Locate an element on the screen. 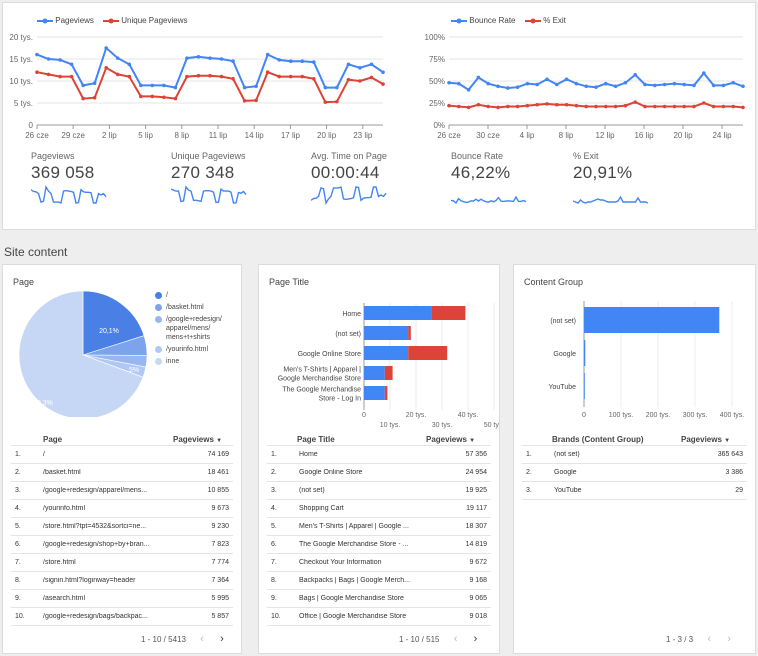  table-row: 4. /yourinfo.html 9 673 is located at coordinates (122, 508).